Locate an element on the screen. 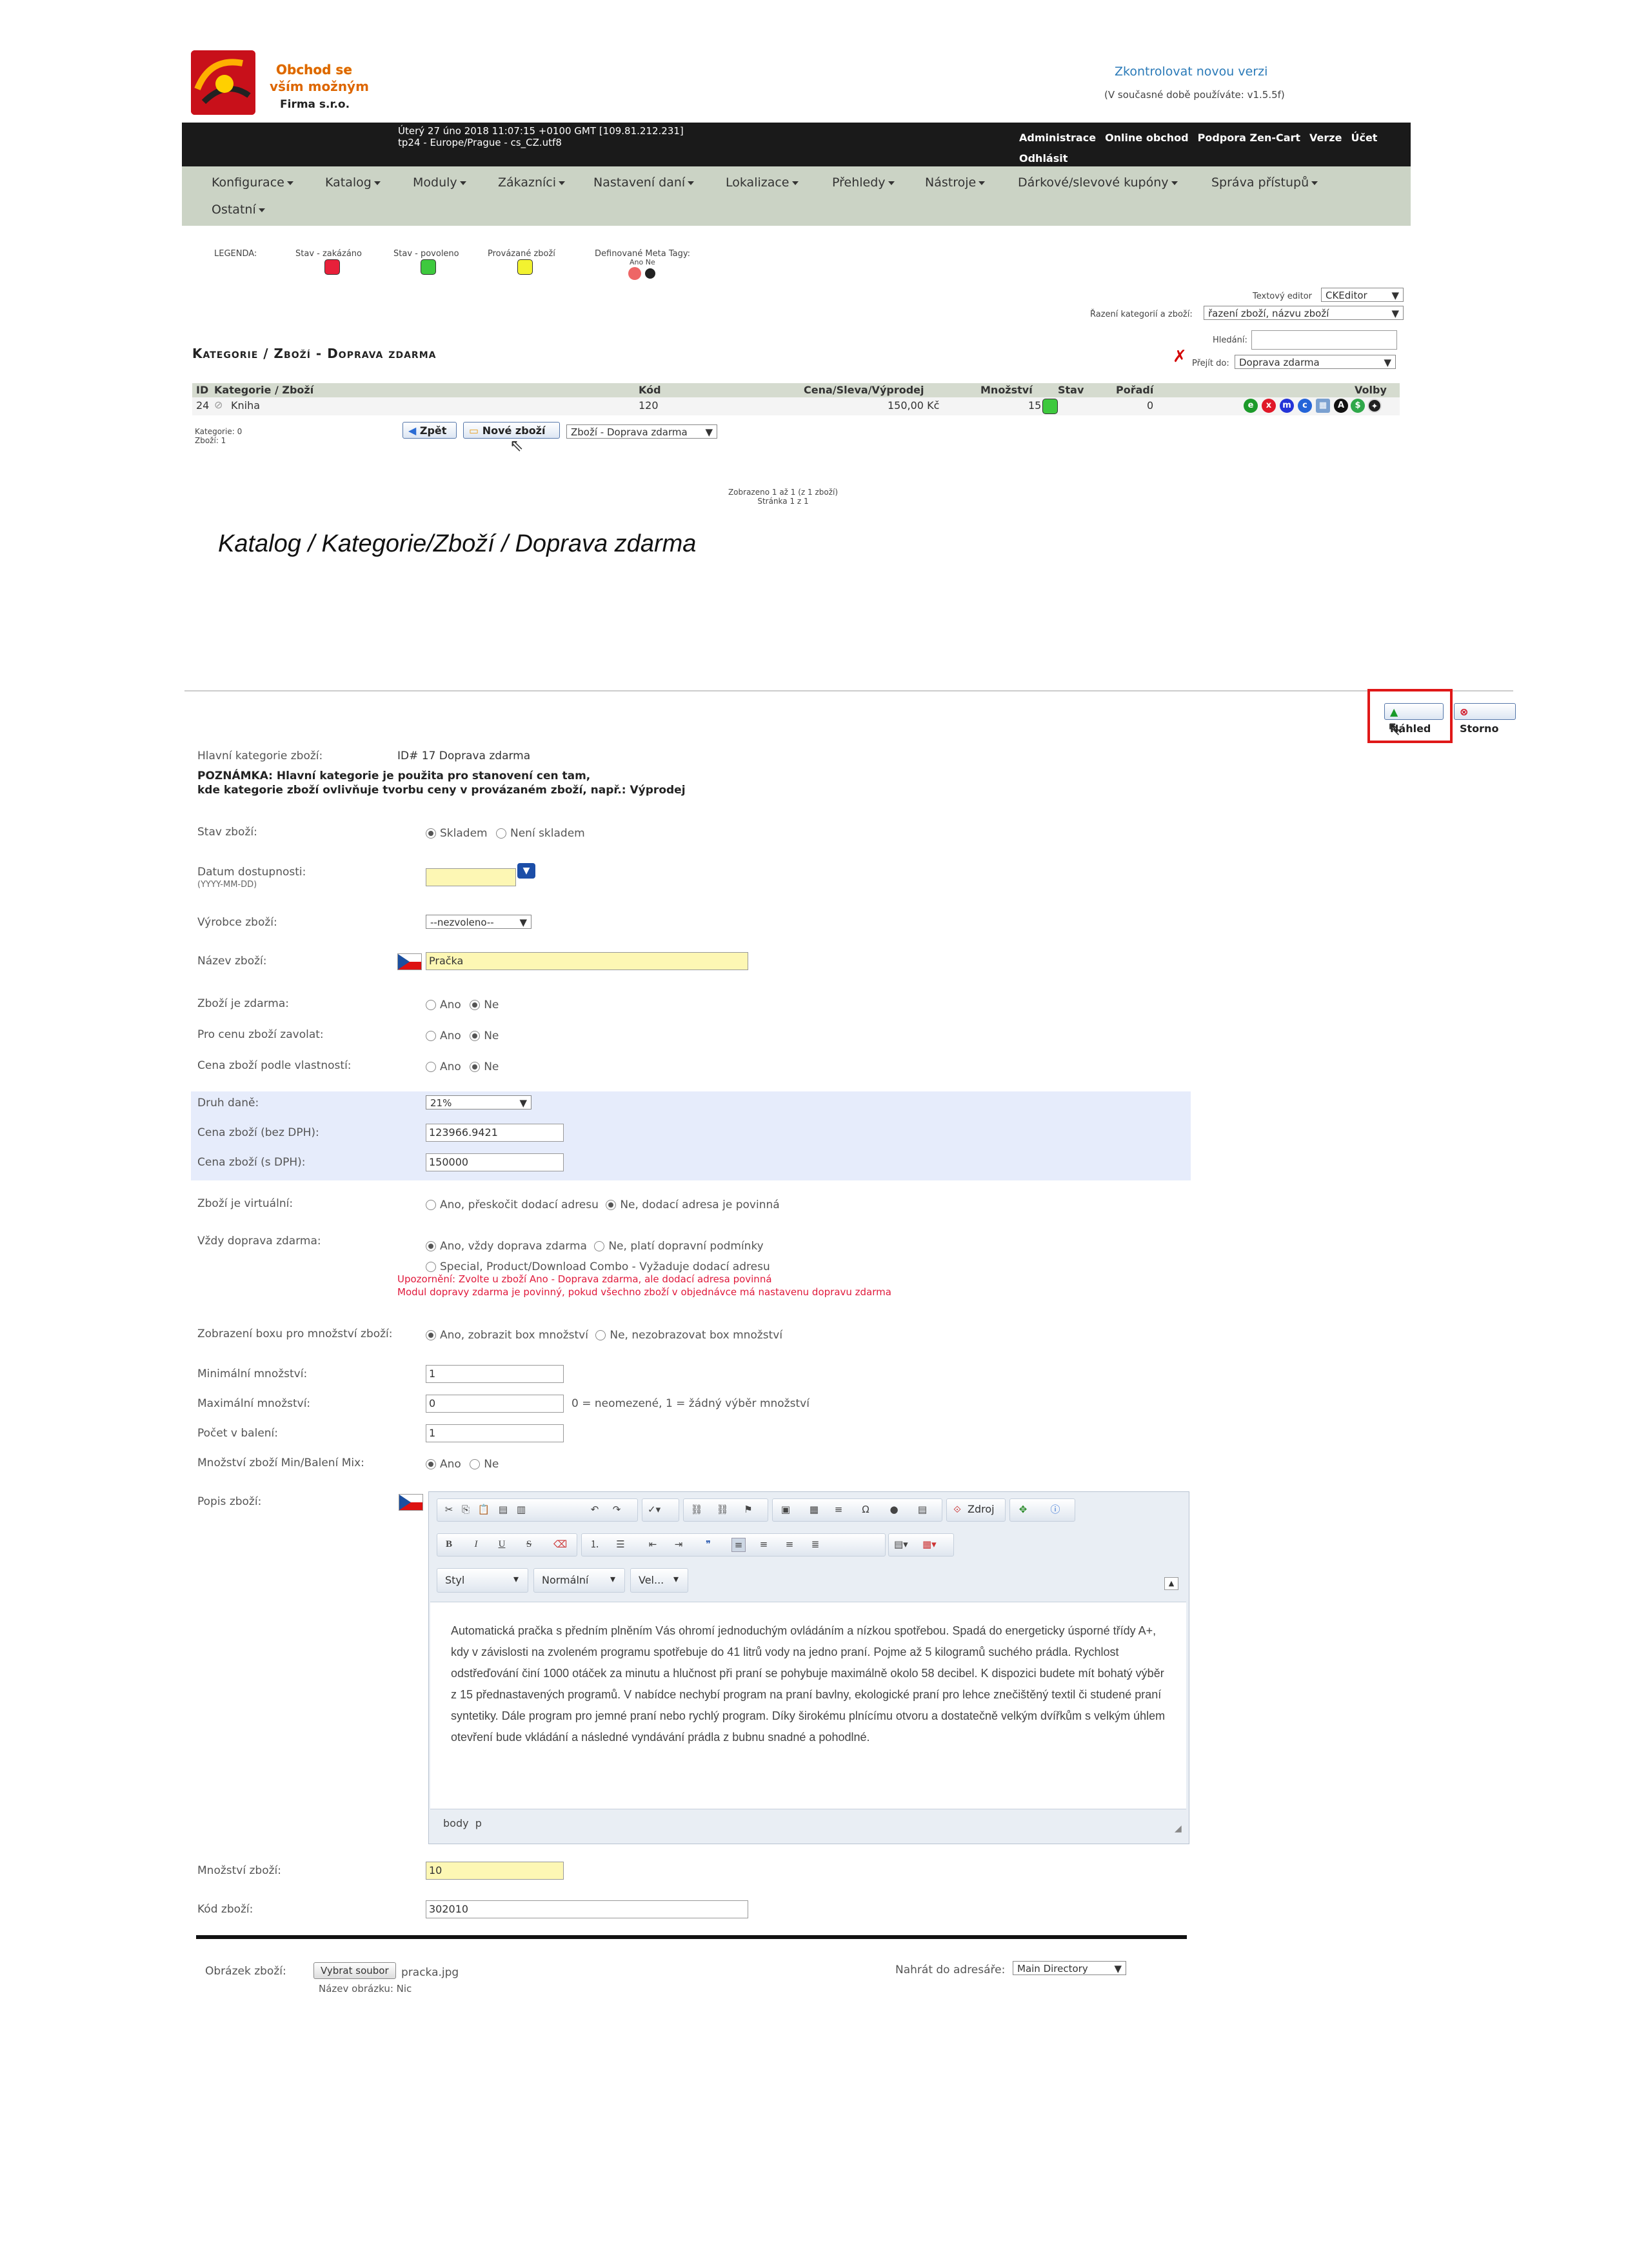 The image size is (1639, 2268). search-input is located at coordinates (1324, 340).